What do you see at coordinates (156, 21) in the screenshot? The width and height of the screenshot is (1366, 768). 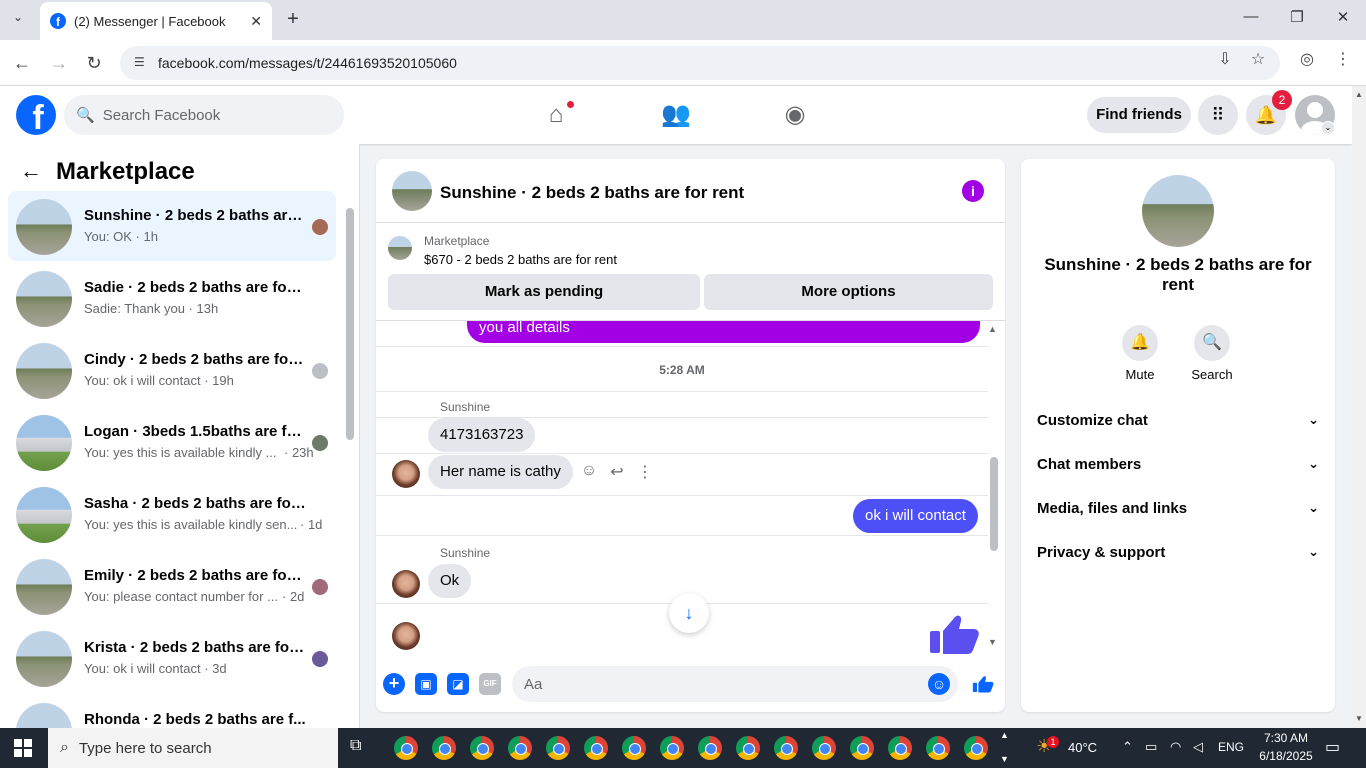 I see `browser-tab: f (2) Messenger | Facebook ✕` at bounding box center [156, 21].